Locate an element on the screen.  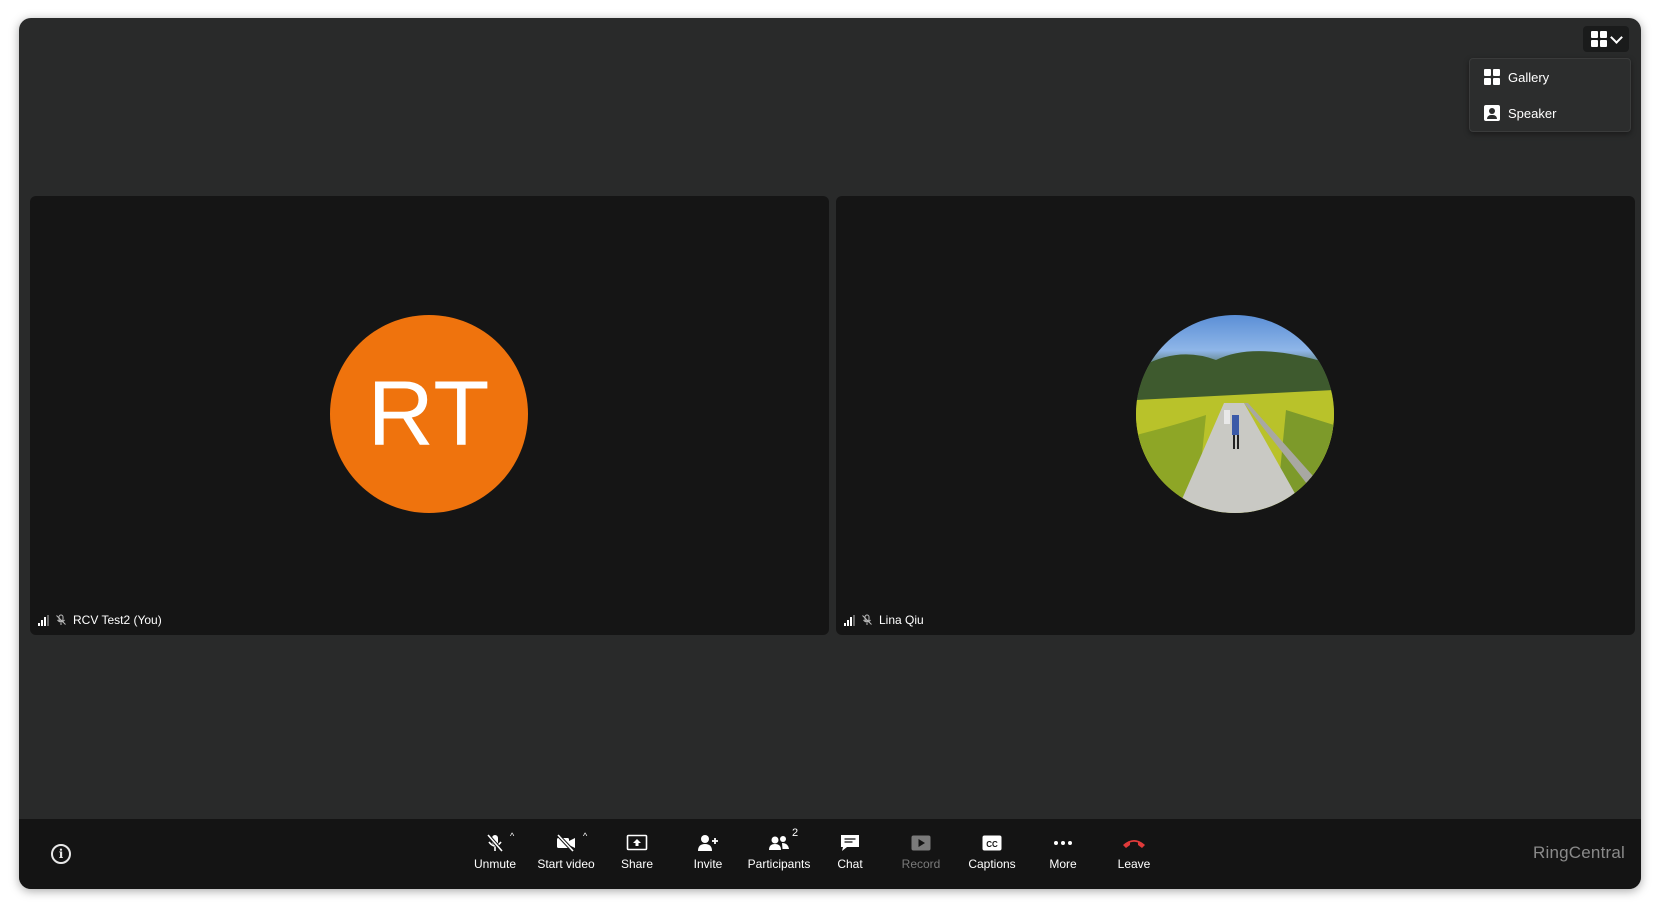
menu-item-gallery: Gallery is located at coordinates (1550, 77).